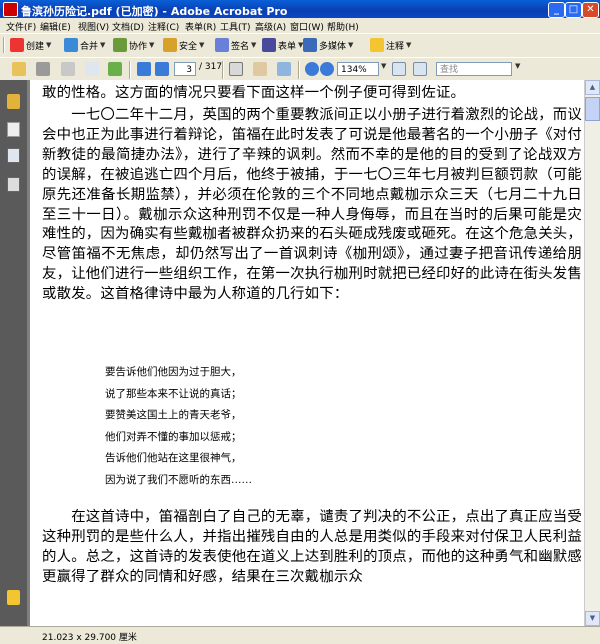  I want to click on search-dropdown-arrow: ▼, so click(517, 66).